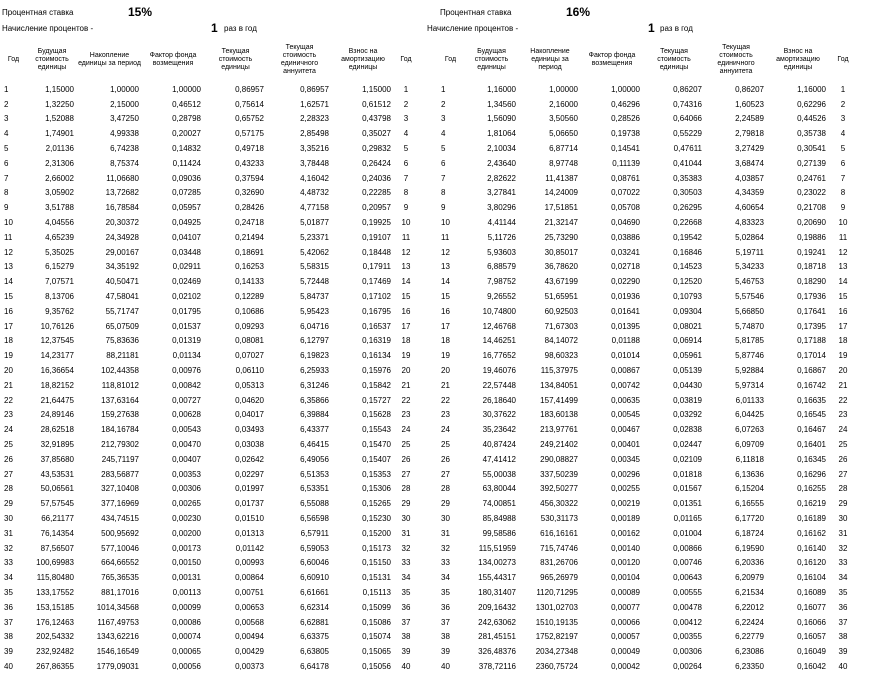  Describe the element at coordinates (625, 297) in the screenshot. I see `table-cell: 0,01936` at that location.